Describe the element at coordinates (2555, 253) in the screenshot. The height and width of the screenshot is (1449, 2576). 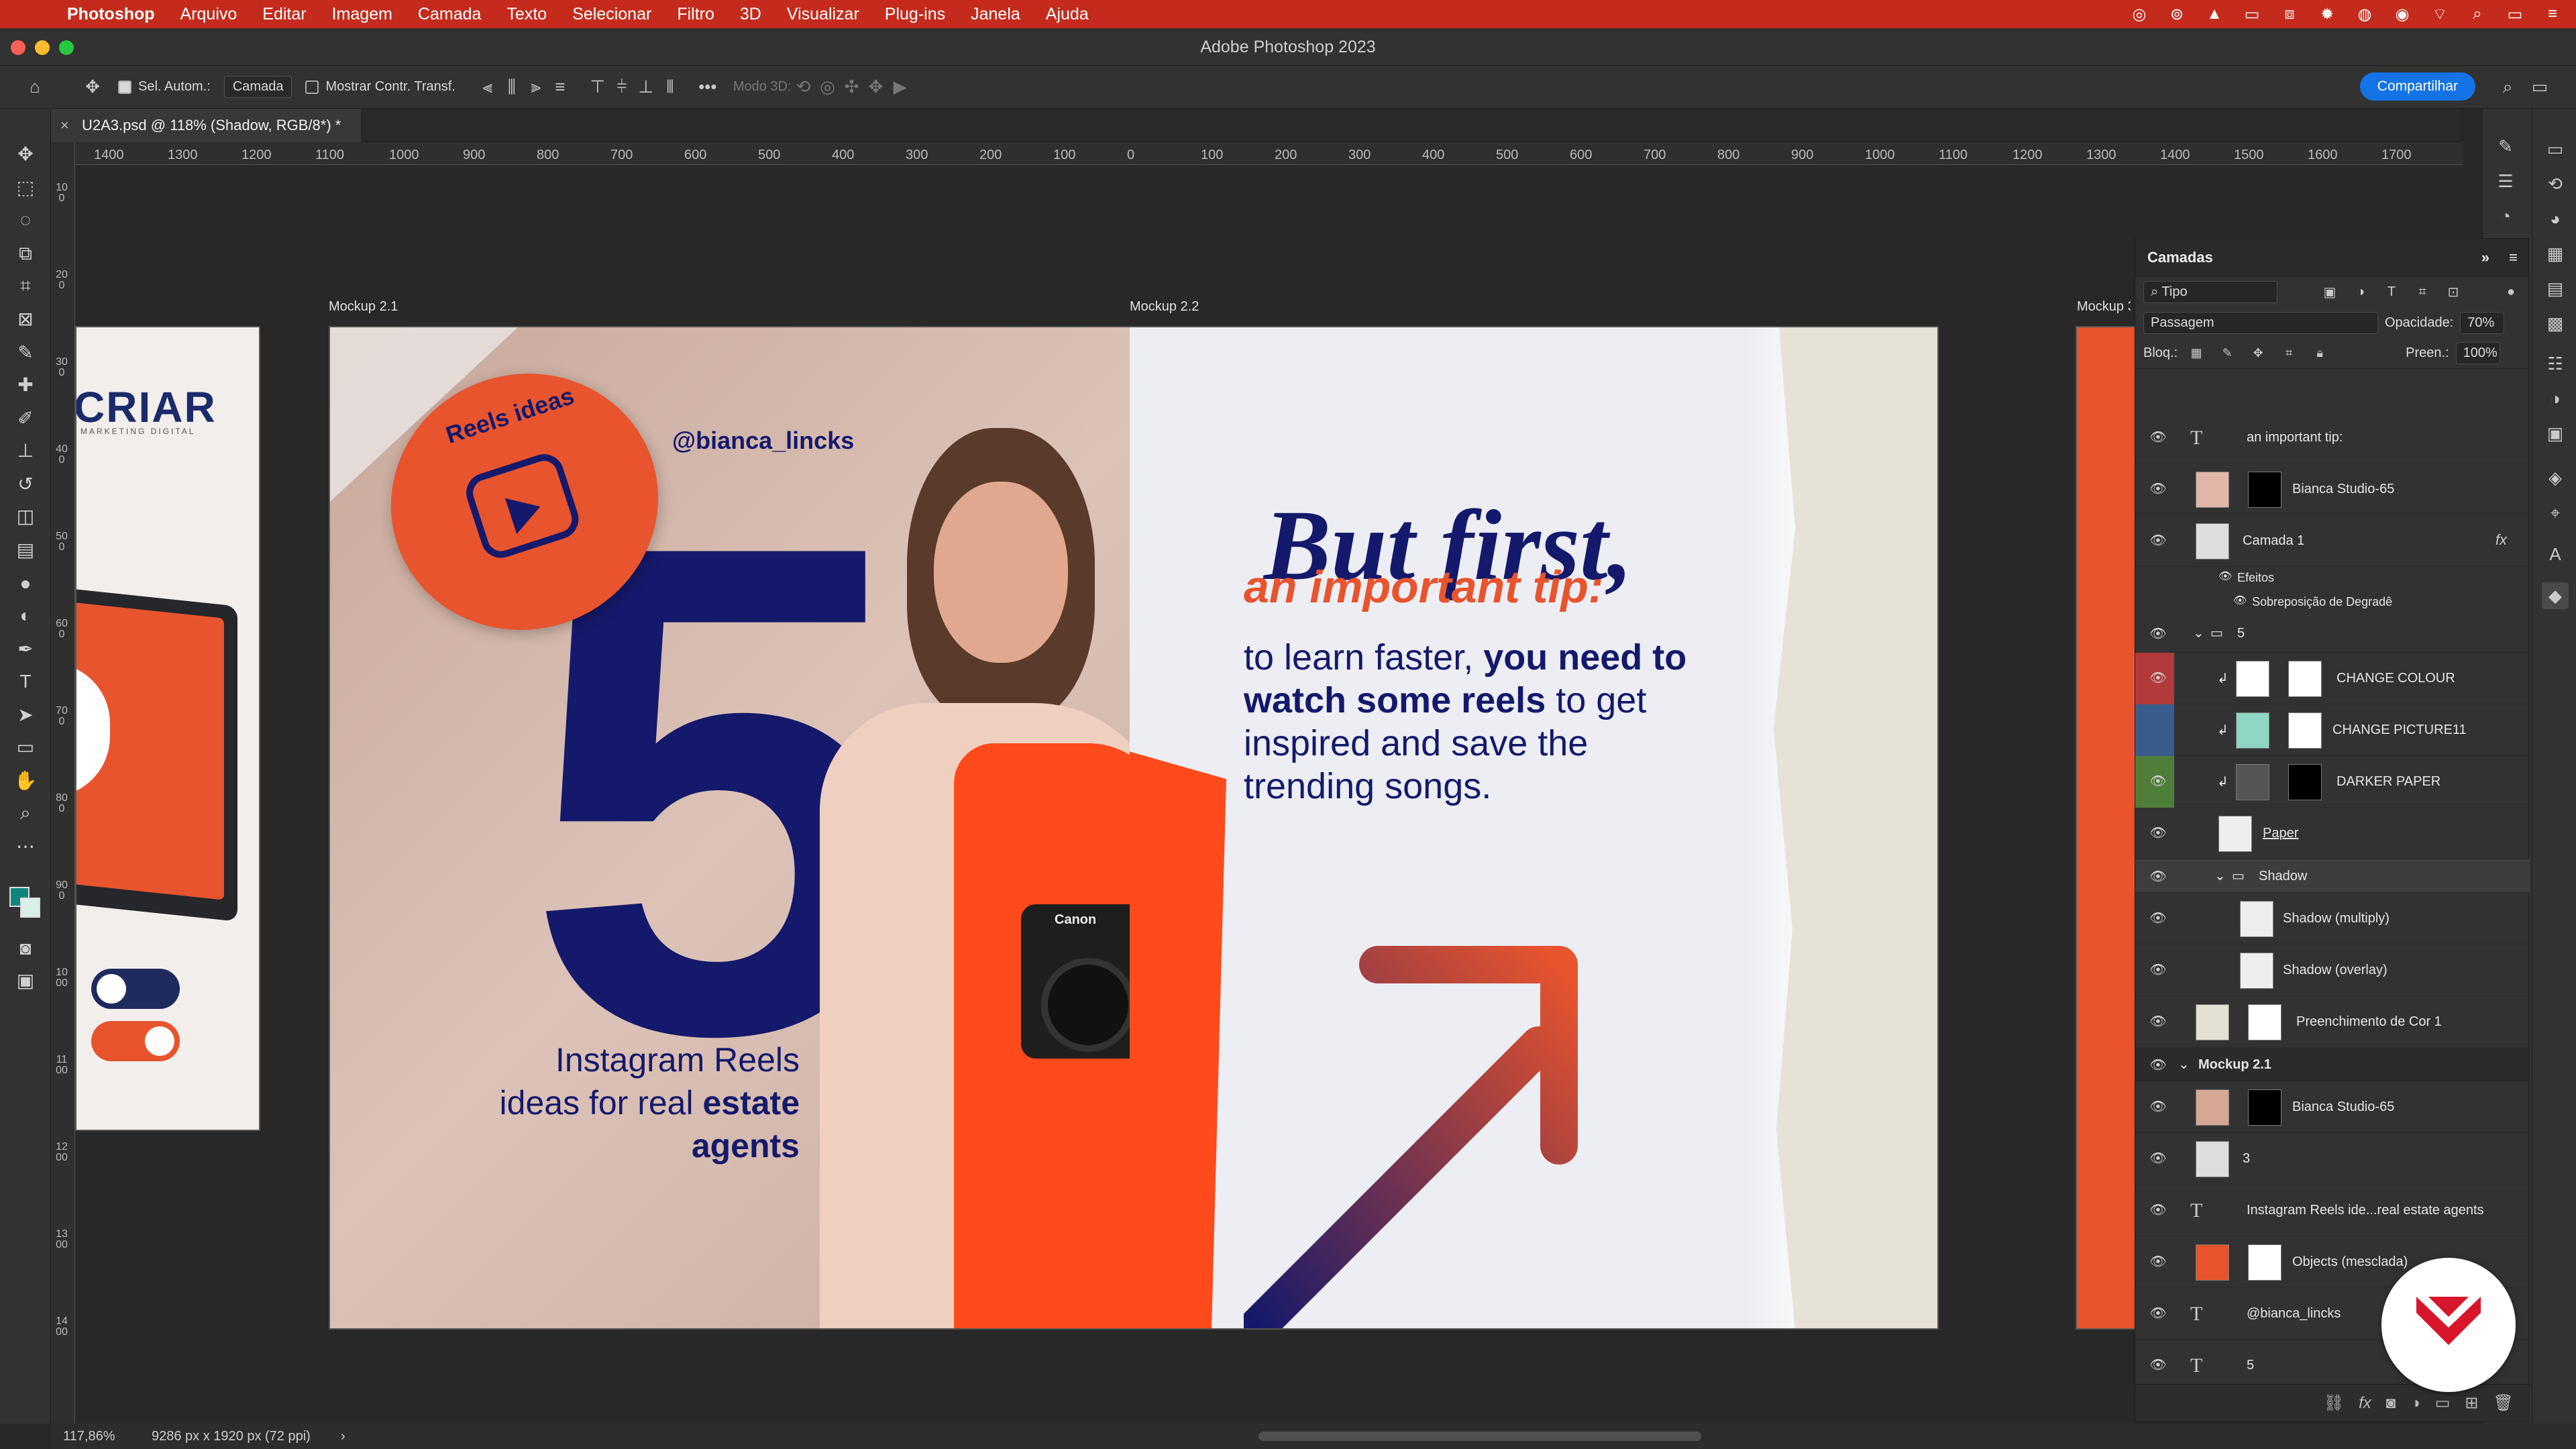
I see `swatches-icon: ▦` at that location.